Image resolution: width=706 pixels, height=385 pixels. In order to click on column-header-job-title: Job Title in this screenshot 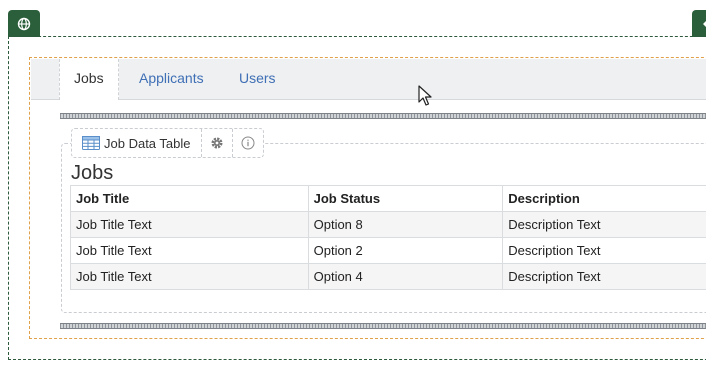, I will do `click(189, 198)`.